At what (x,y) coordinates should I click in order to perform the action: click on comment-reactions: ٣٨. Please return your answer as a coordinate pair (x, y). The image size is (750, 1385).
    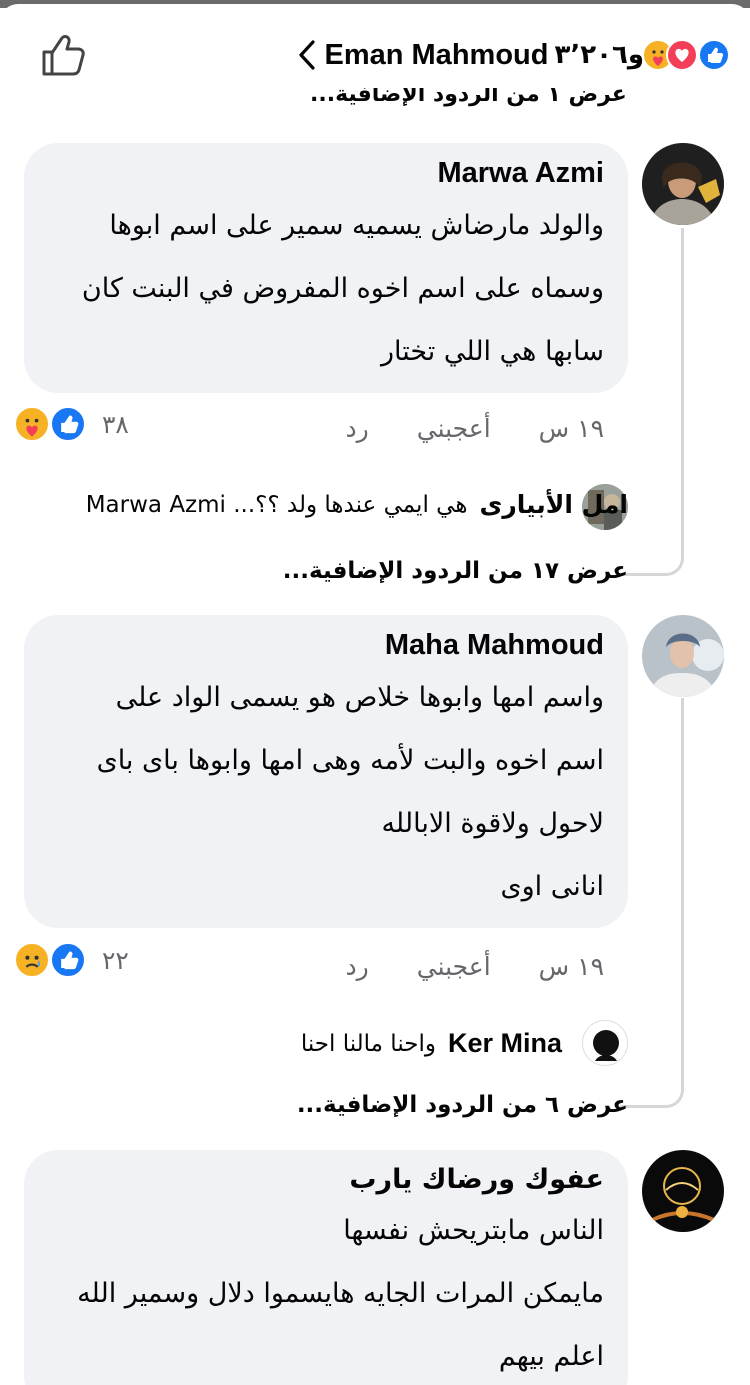
    Looking at the image, I should click on (71, 424).